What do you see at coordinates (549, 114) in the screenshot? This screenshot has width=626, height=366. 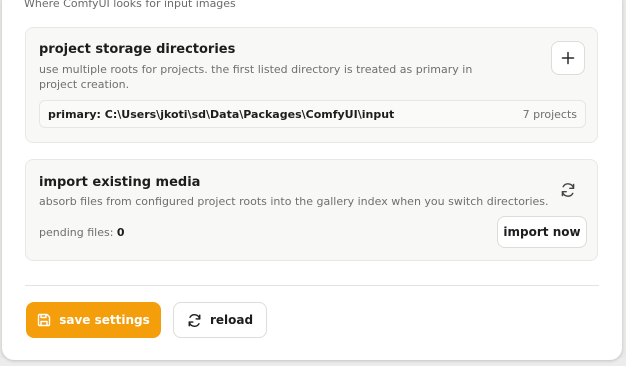 I see `directory-project-count: 7 projects` at bounding box center [549, 114].